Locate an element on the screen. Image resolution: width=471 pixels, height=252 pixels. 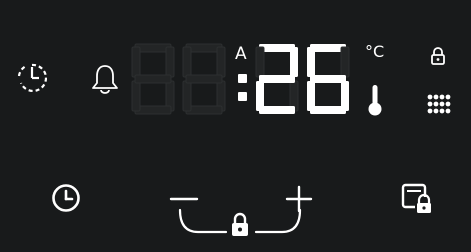
clock-icon is located at coordinates (66, 198).